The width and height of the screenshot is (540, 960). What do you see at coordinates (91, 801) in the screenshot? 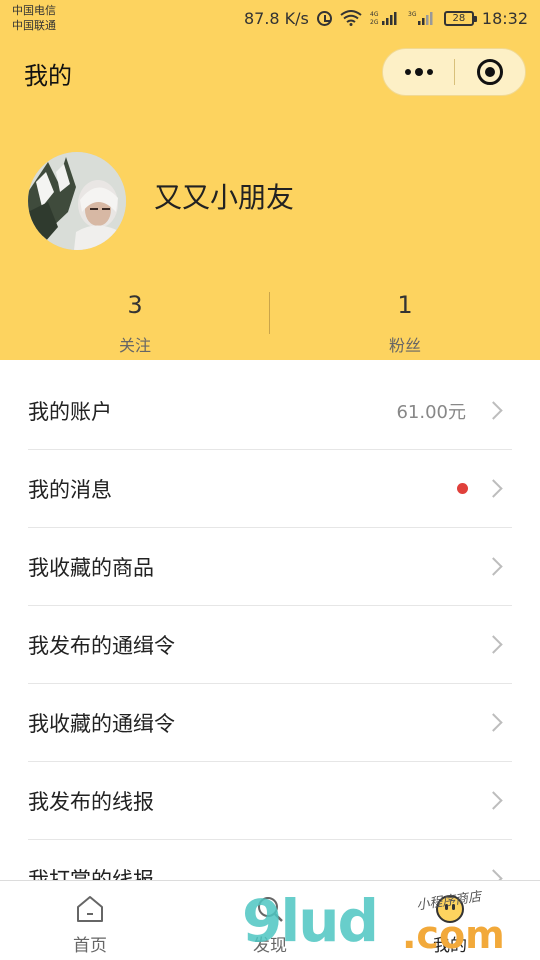
I see `menu-item-label: 我发布的线报` at bounding box center [91, 801].